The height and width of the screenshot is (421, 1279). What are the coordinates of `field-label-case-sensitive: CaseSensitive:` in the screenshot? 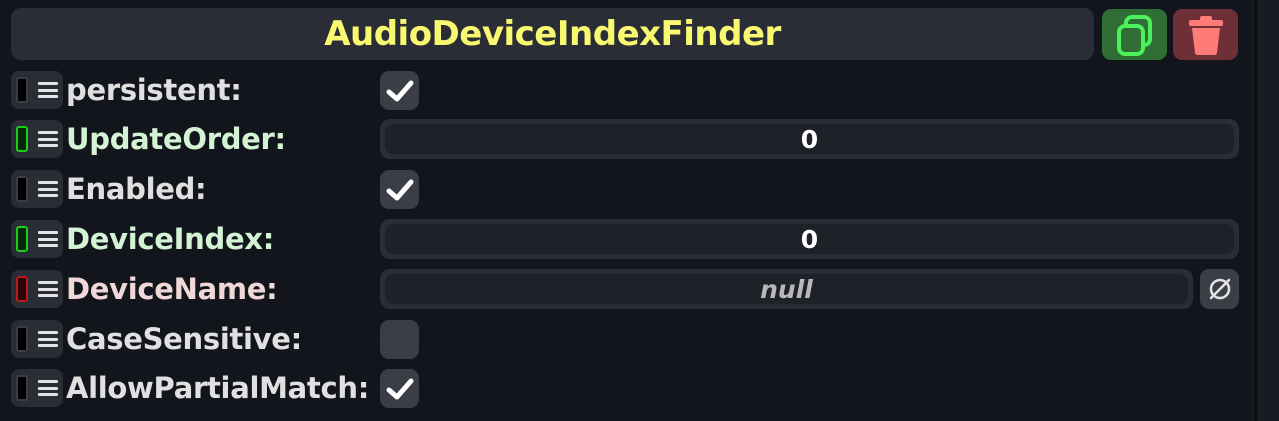 It's located at (184, 339).